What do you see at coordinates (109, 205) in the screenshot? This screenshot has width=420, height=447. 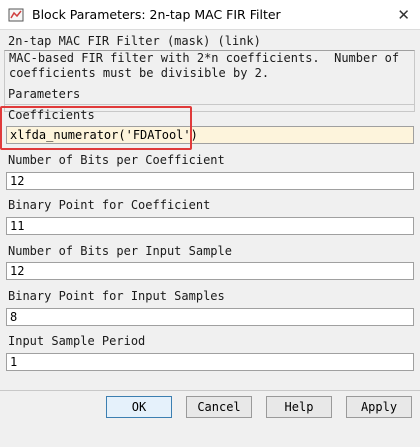 I see `binary-point-coefficient-label: Binary Point for Coefficient` at bounding box center [109, 205].